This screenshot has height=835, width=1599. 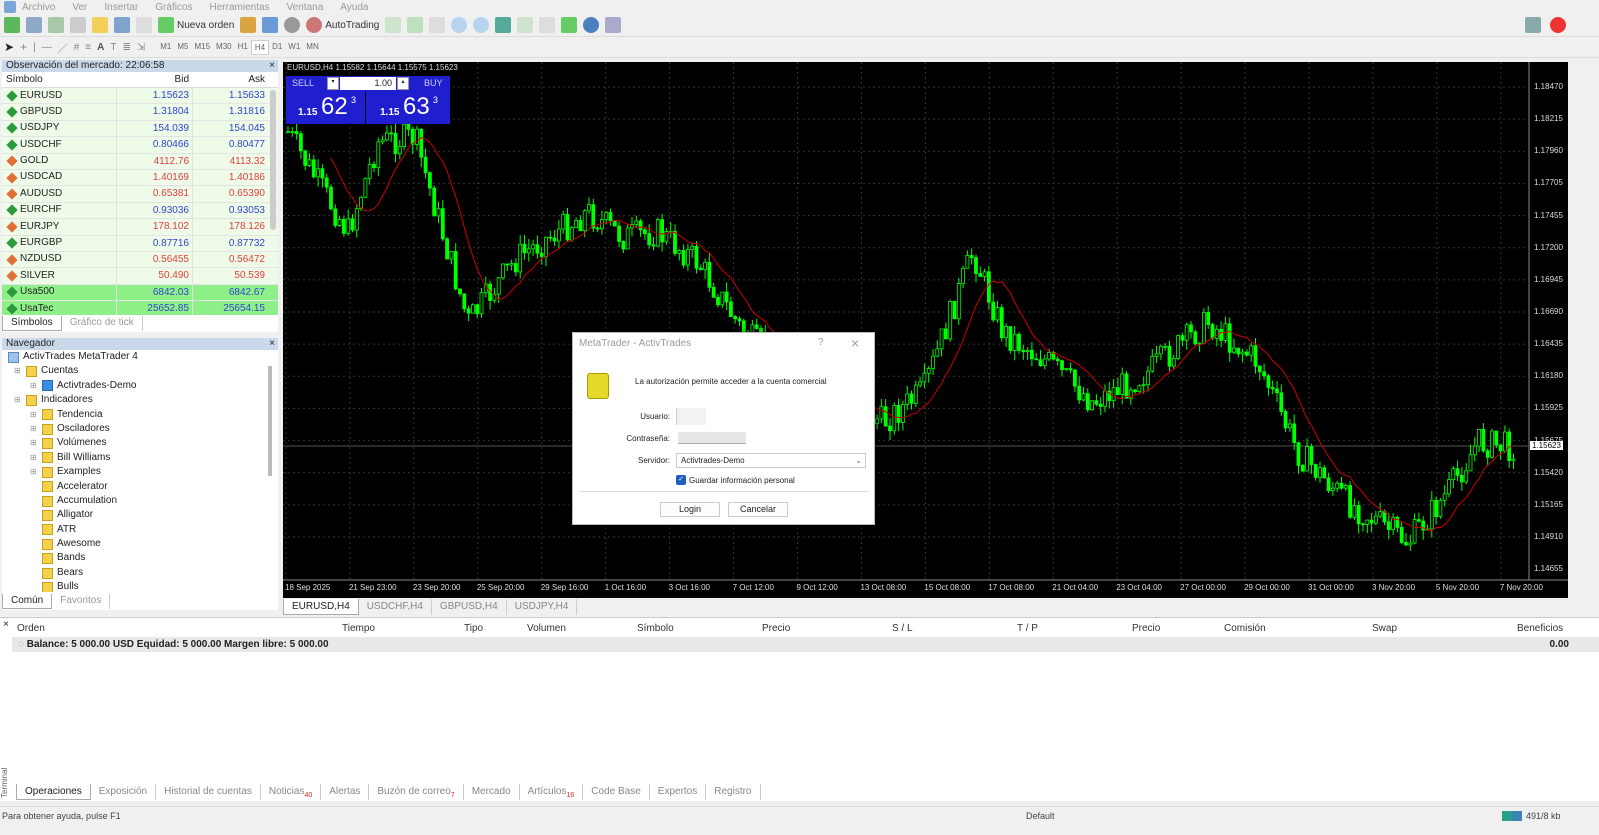 I want to click on market-watch-row: Usa500 6842.03 6842.67, so click(x=140, y=293).